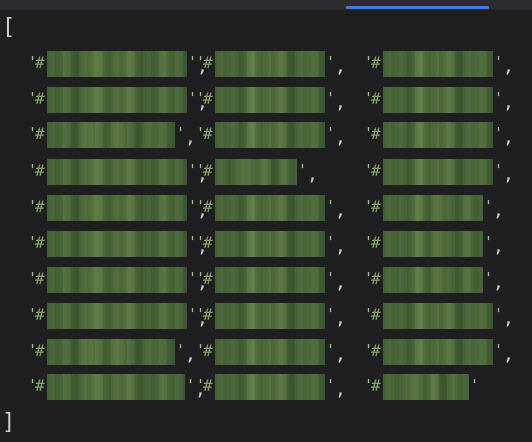  Describe the element at coordinates (266, 5) in the screenshot. I see `editor-tab-bar` at that location.